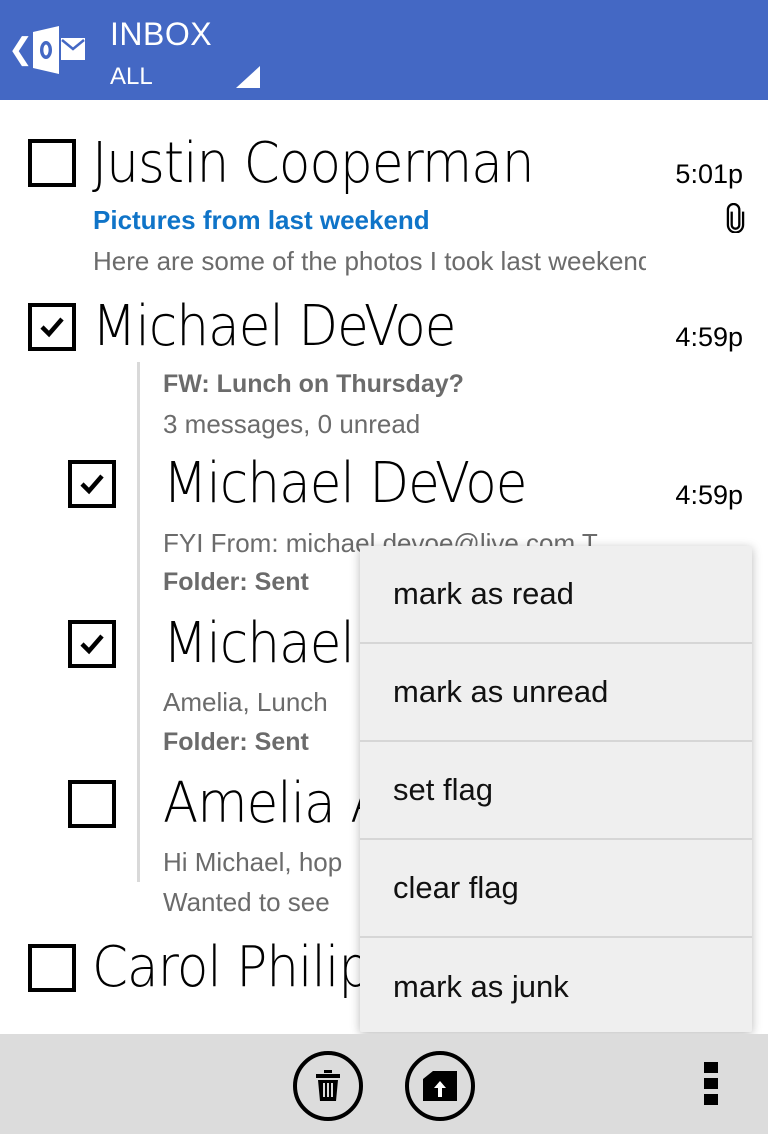 The height and width of the screenshot is (1134, 768). What do you see at coordinates (313, 384) in the screenshot?
I see `thread-subject: FW: Lunch on Thursday?` at bounding box center [313, 384].